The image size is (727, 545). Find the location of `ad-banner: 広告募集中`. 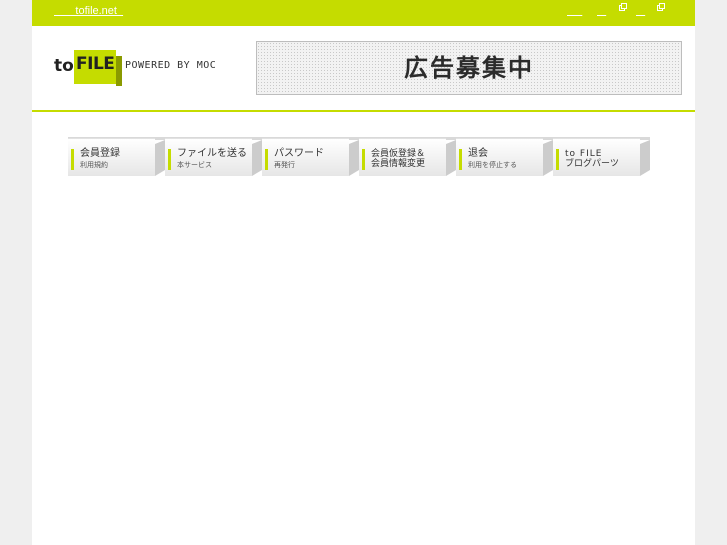

ad-banner: 広告募集中 is located at coordinates (469, 68).